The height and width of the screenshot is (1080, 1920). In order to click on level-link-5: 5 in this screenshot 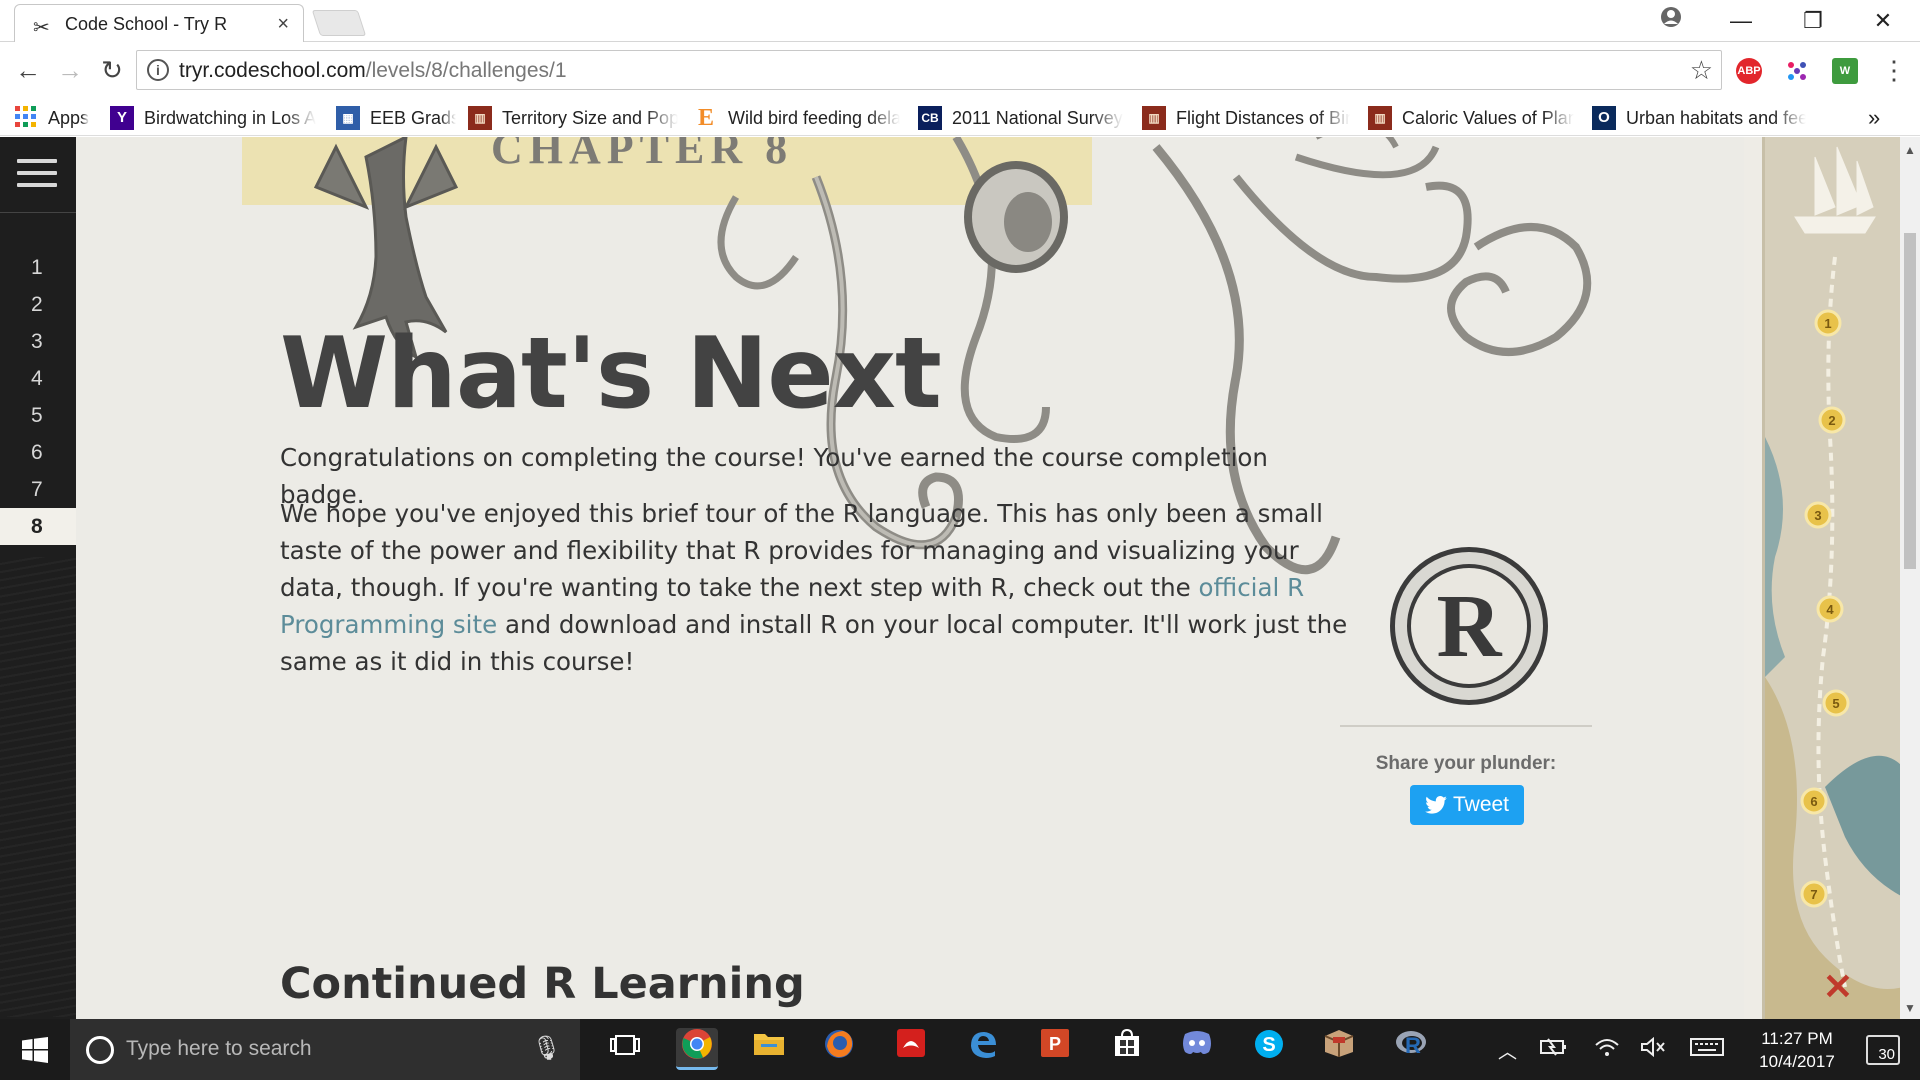, I will do `click(38, 415)`.